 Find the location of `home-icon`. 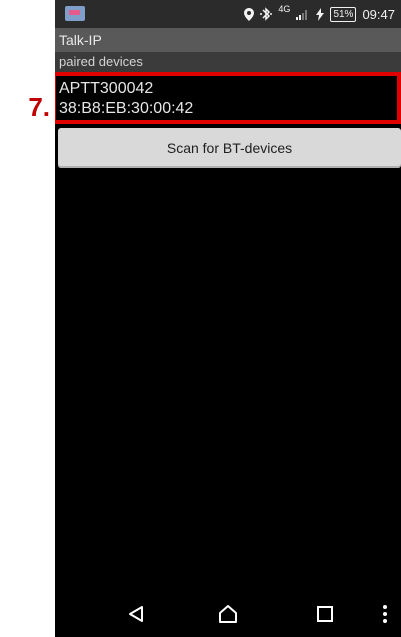

home-icon is located at coordinates (228, 613).